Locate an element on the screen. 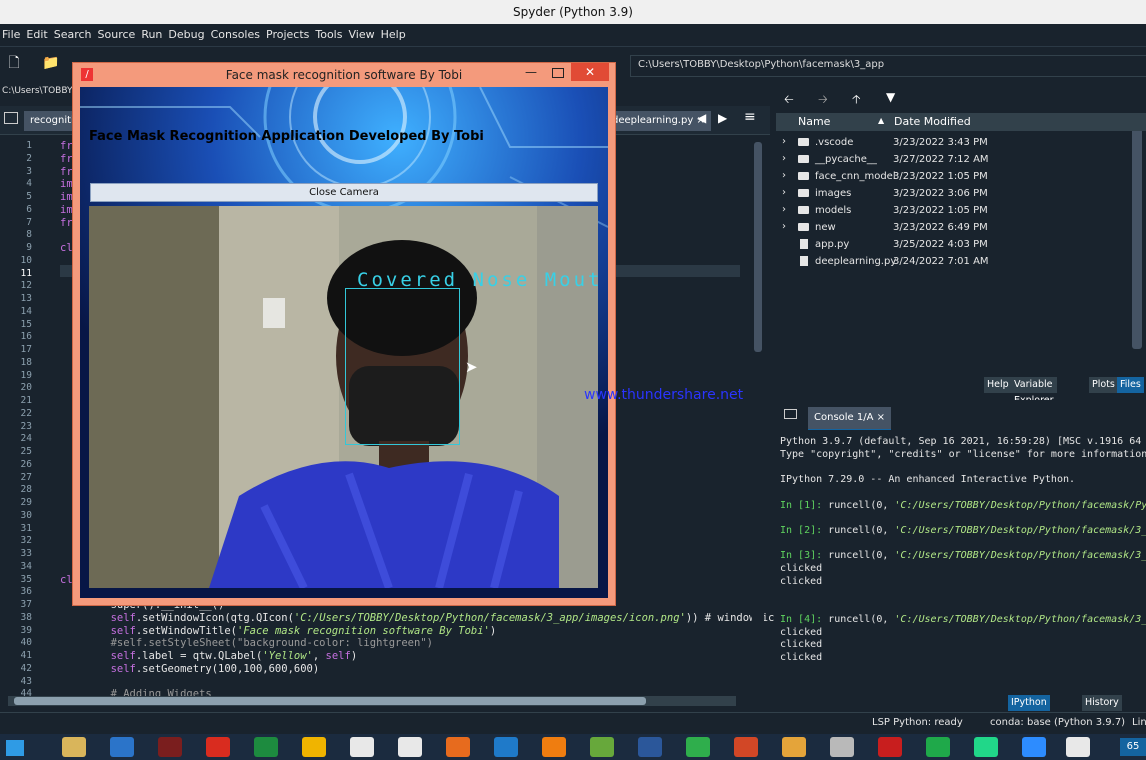  pycharm-icon is located at coordinates (986, 747).